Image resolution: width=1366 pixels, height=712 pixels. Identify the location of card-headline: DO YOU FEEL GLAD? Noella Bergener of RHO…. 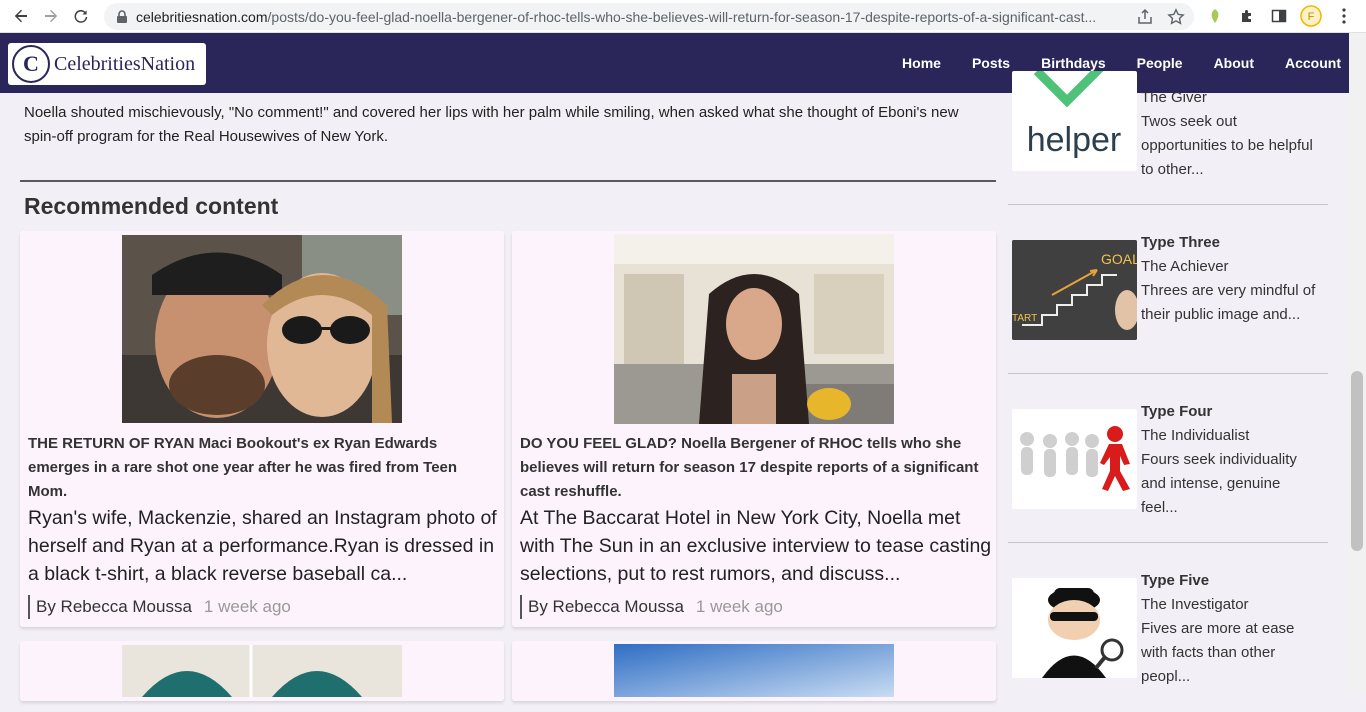
(755, 468).